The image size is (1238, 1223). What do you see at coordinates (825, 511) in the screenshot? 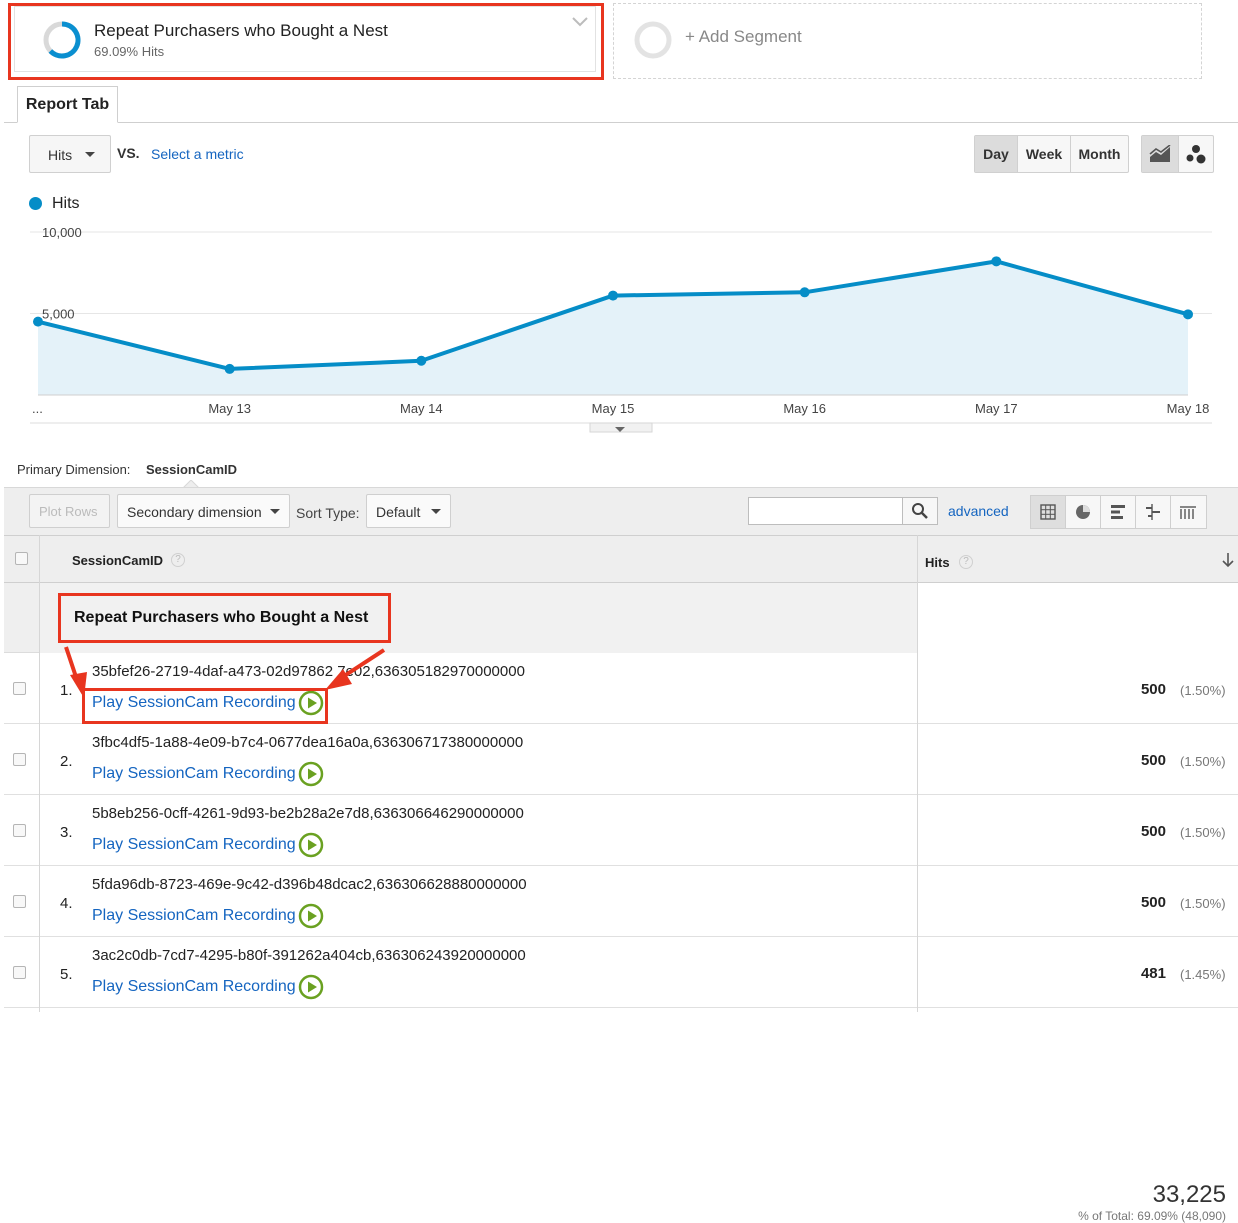
I see `table-search-input` at bounding box center [825, 511].